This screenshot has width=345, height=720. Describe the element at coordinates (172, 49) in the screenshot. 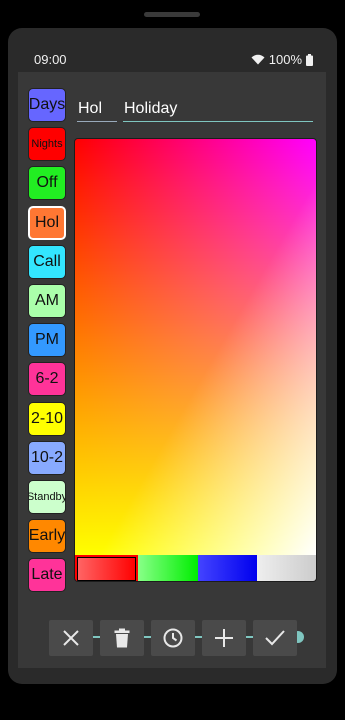

I see `status-bar: 09:00 100%` at that location.